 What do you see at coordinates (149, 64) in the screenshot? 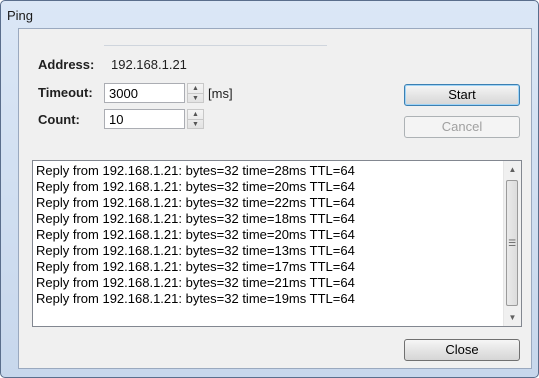
I see `address-value: 192.168.1.21` at bounding box center [149, 64].